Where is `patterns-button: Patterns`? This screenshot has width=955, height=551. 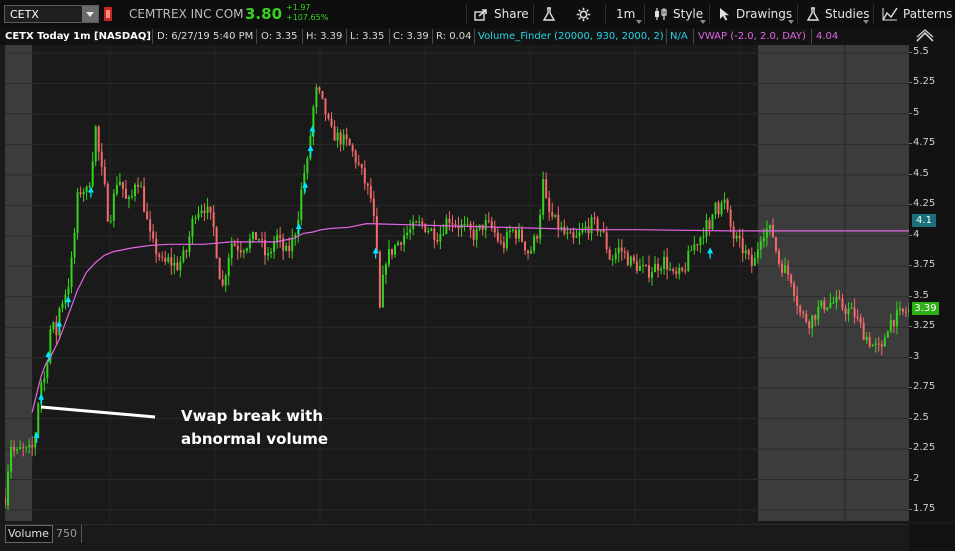 patterns-button: Patterns is located at coordinates (917, 14).